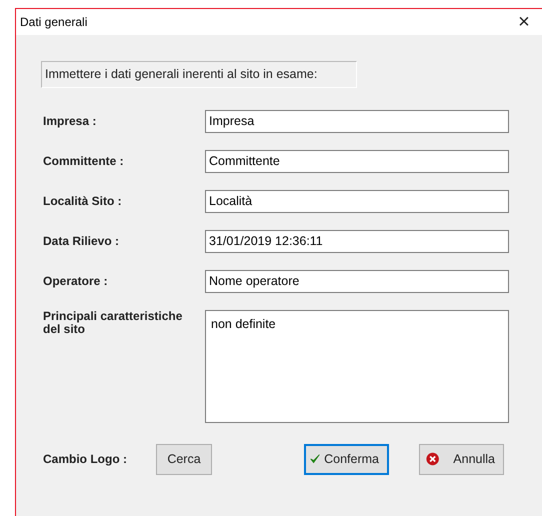  What do you see at coordinates (82, 201) in the screenshot?
I see `field-label: Località Sito :` at bounding box center [82, 201].